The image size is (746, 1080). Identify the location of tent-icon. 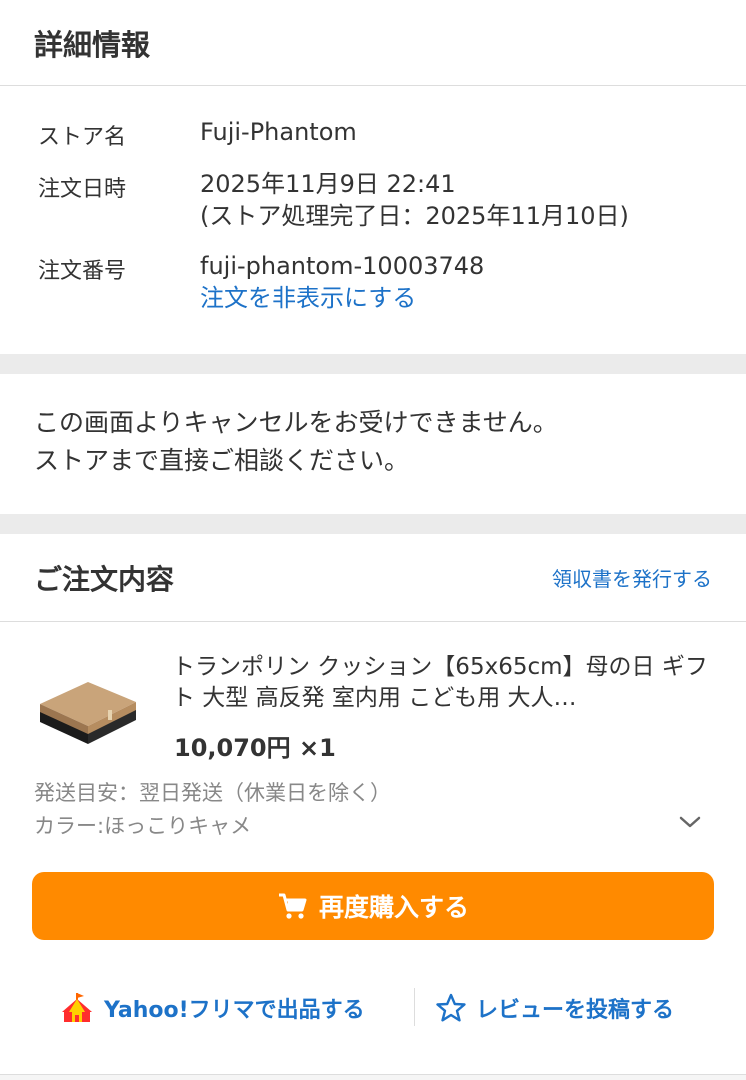
(77, 1007).